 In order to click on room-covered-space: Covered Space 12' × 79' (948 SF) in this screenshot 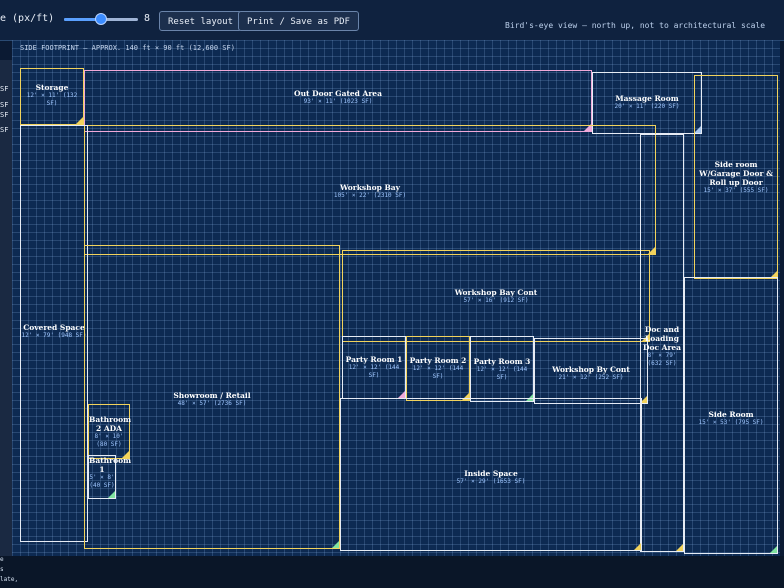, I will do `click(54, 333)`.